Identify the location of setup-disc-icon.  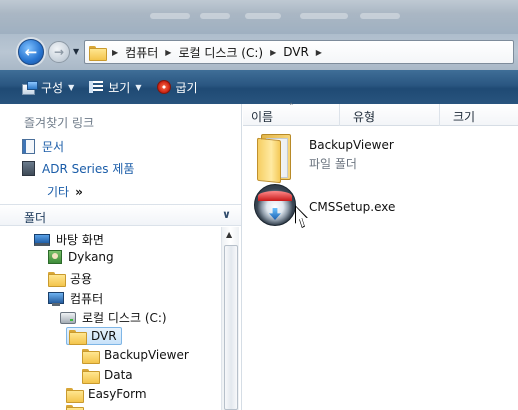
(275, 205).